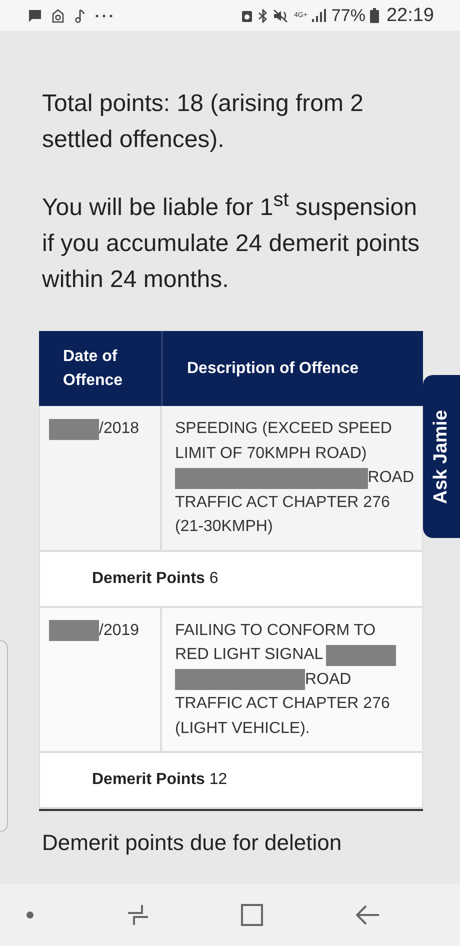  Describe the element at coordinates (280, 15) in the screenshot. I see `mute-icon` at that location.